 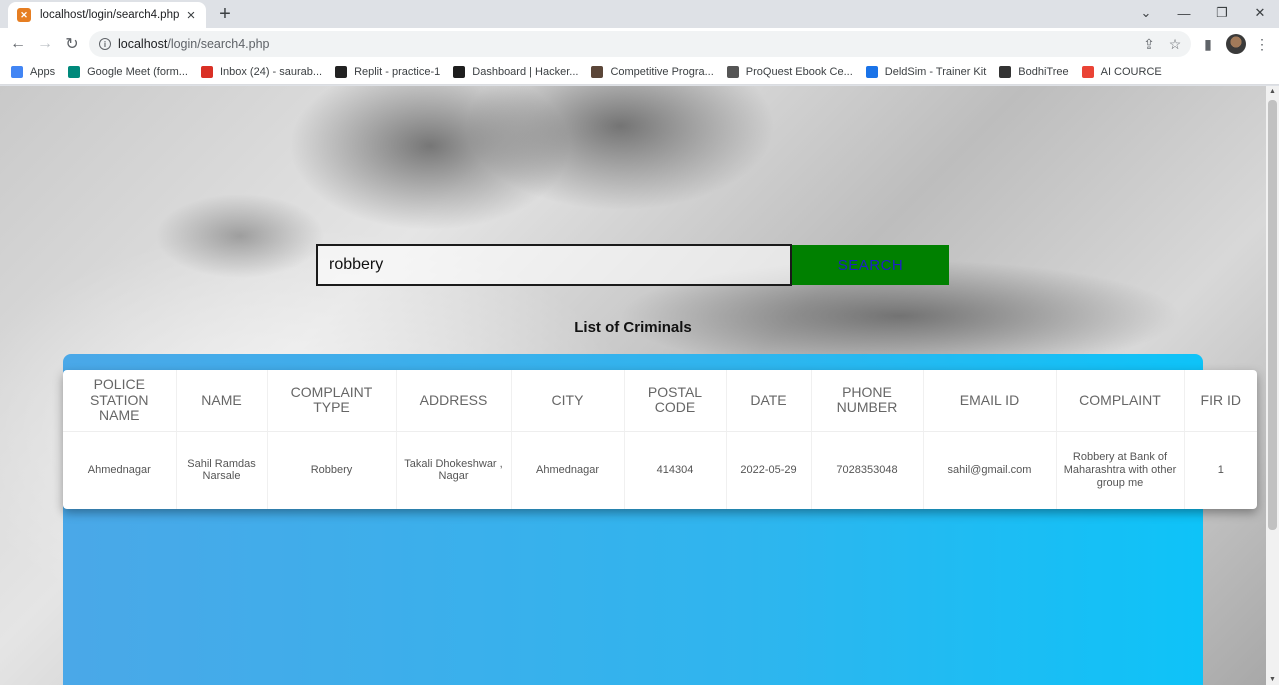 I want to click on search-input, so click(x=554, y=265).